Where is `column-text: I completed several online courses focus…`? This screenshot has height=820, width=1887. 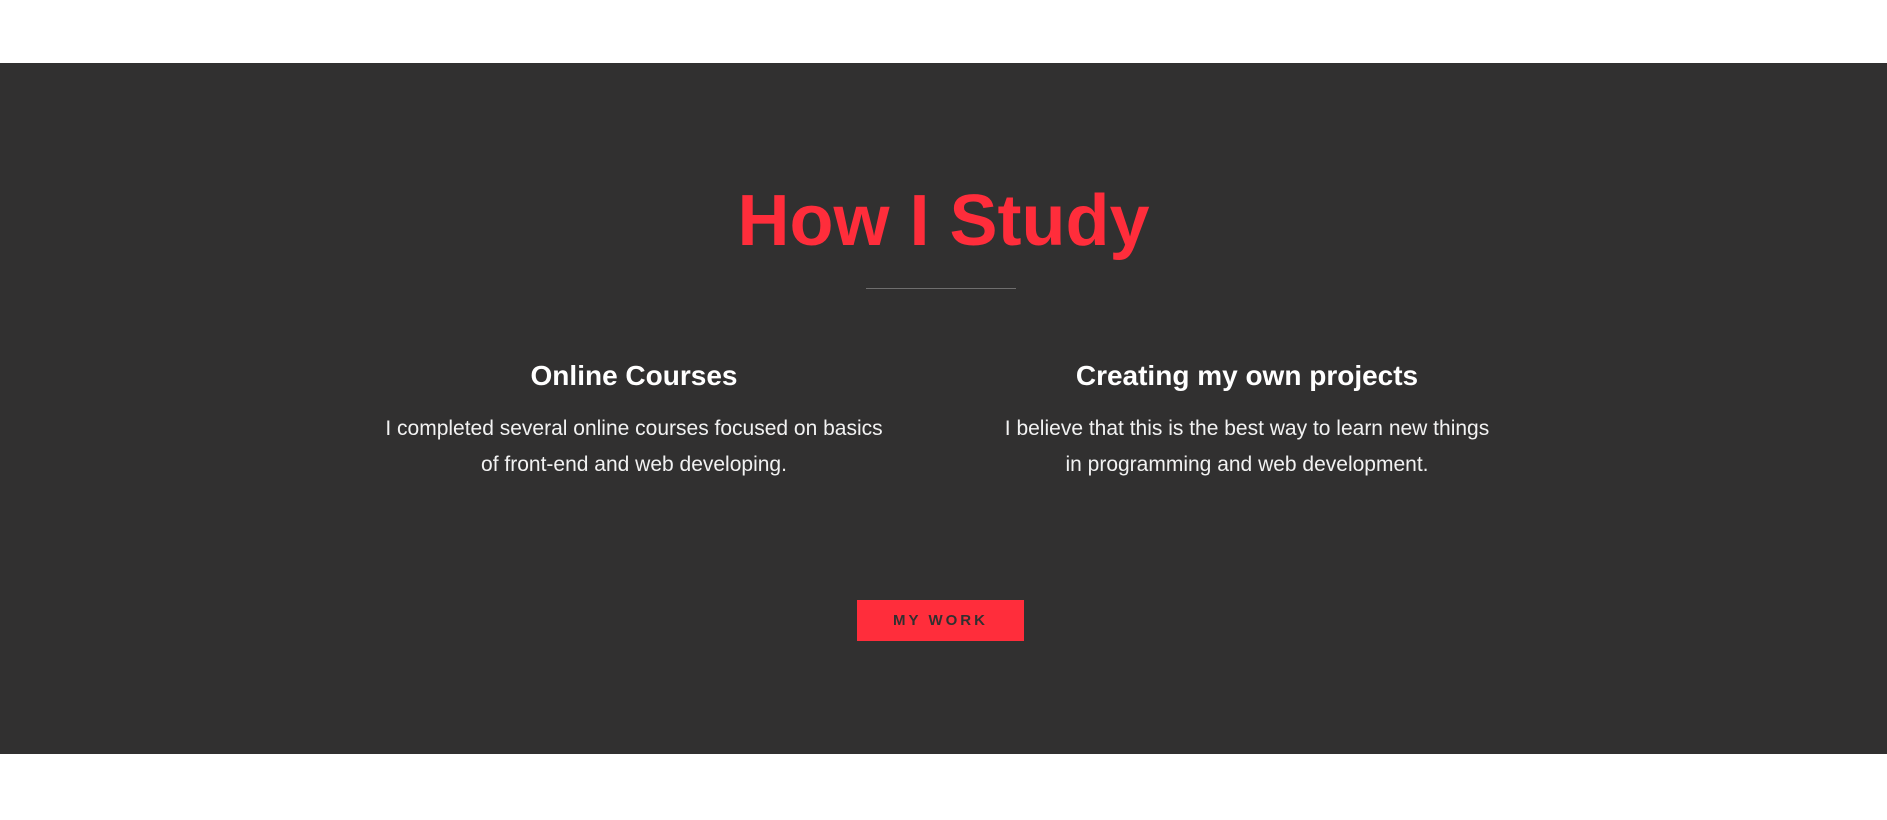
column-text: I completed several online courses focus… is located at coordinates (634, 446).